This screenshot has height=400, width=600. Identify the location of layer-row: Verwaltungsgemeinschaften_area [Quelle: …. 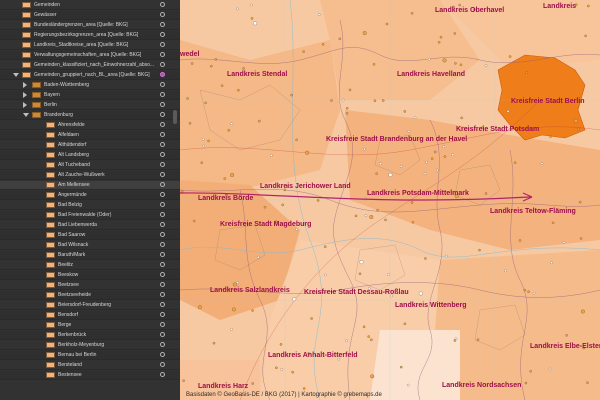
(90, 55).